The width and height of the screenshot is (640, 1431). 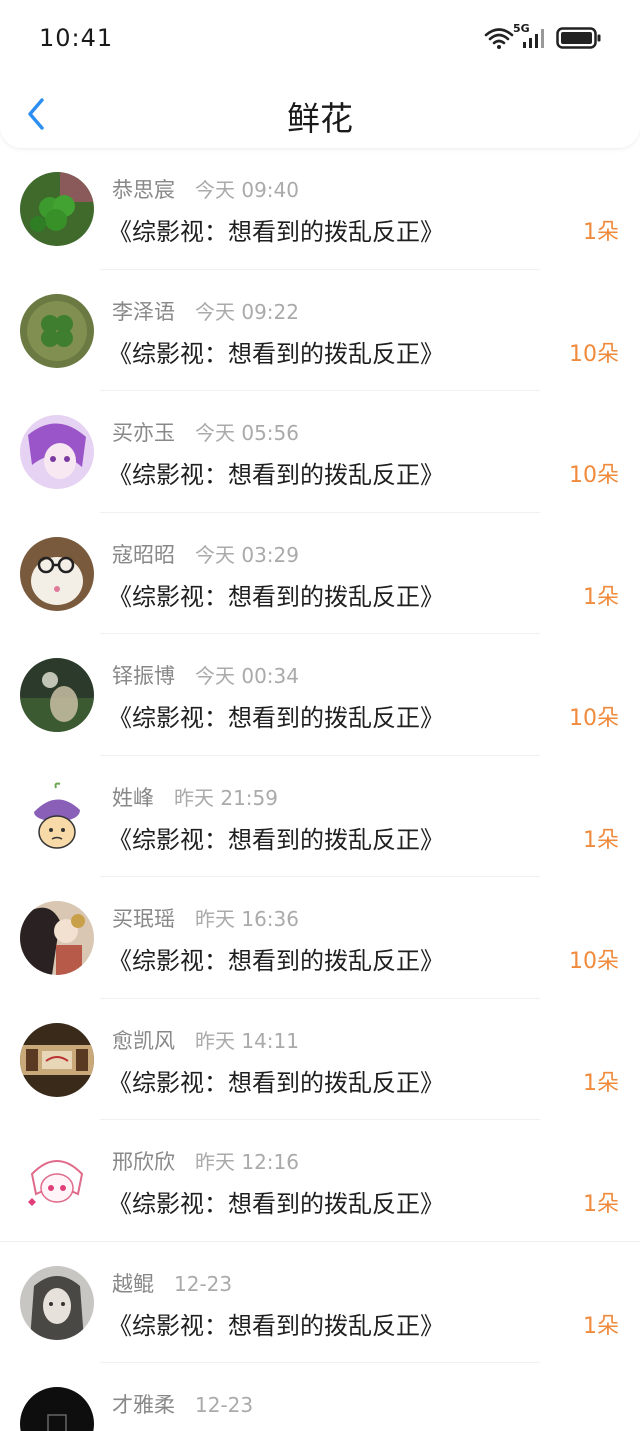 I want to click on user-name: 铎振博, so click(x=143, y=676).